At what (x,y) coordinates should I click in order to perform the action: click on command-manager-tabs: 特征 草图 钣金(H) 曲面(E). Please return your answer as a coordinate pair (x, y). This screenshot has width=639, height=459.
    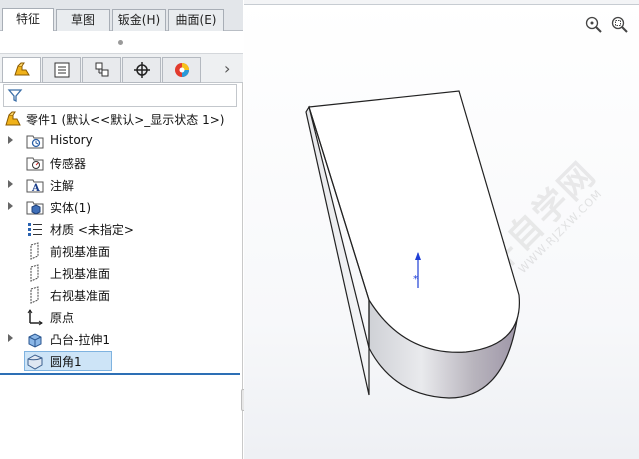
    Looking at the image, I should click on (121, 16).